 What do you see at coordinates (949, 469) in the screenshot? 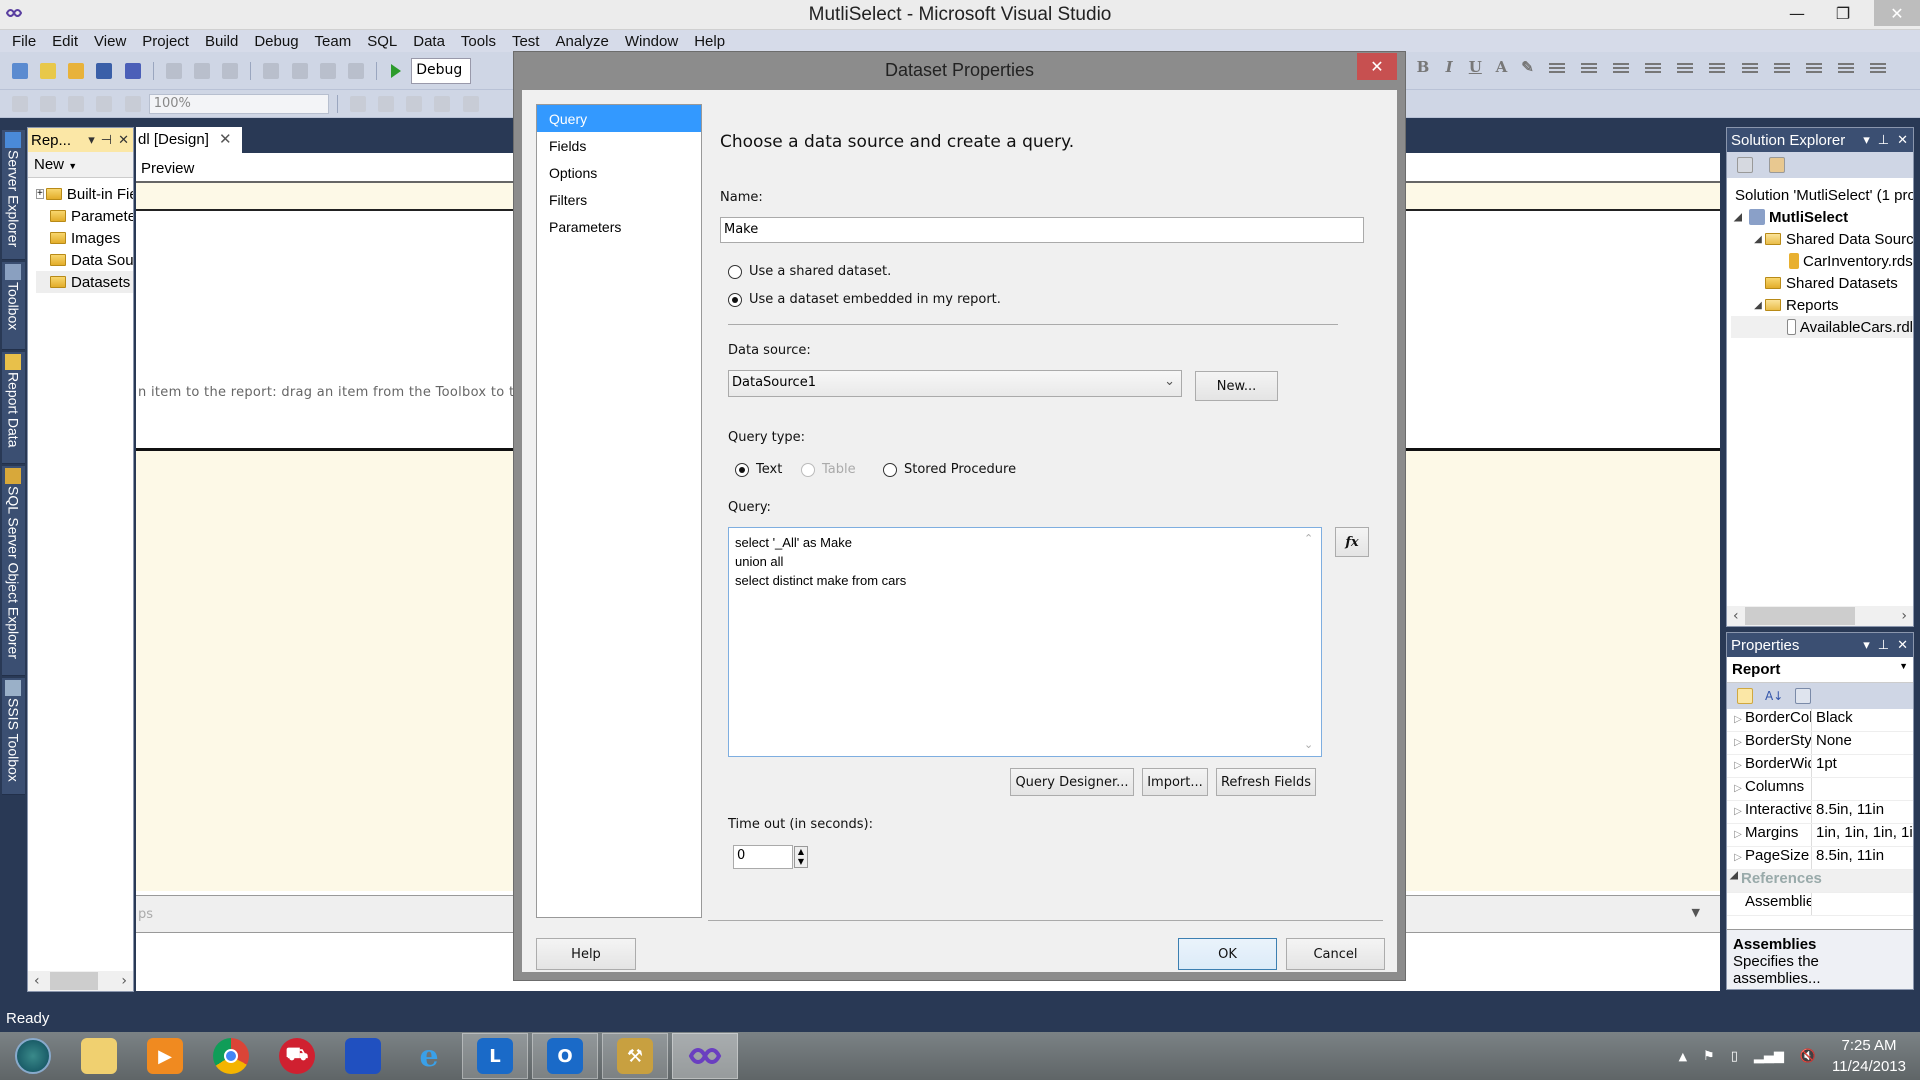
I see `query-type-stored-procedure-radio: Stored Procedure` at bounding box center [949, 469].